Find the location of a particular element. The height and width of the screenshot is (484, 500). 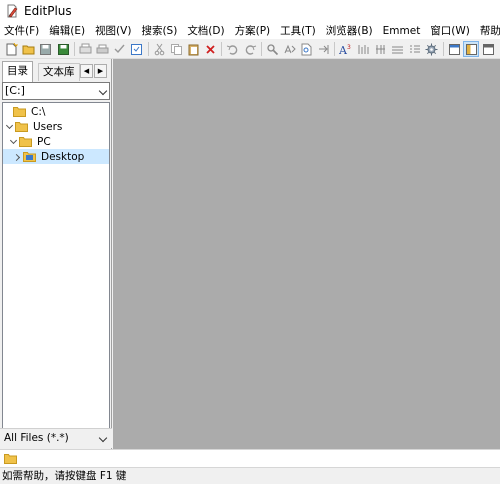

directory-window-icon is located at coordinates (471, 49).